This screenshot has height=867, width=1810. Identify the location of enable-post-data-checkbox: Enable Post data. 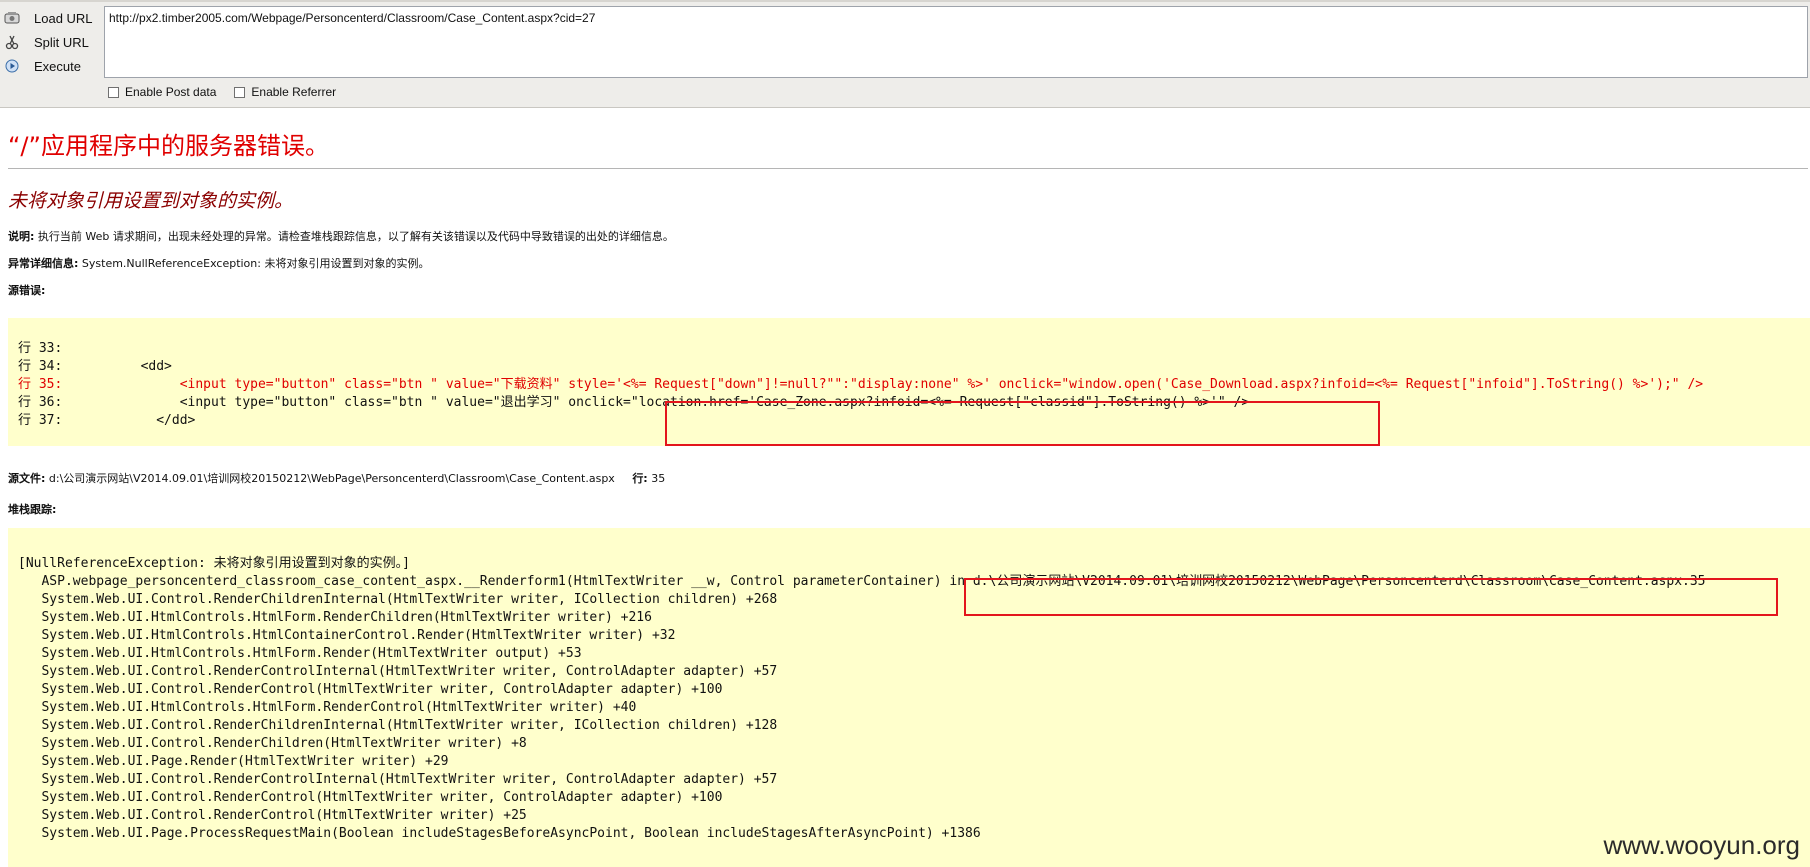
(162, 92).